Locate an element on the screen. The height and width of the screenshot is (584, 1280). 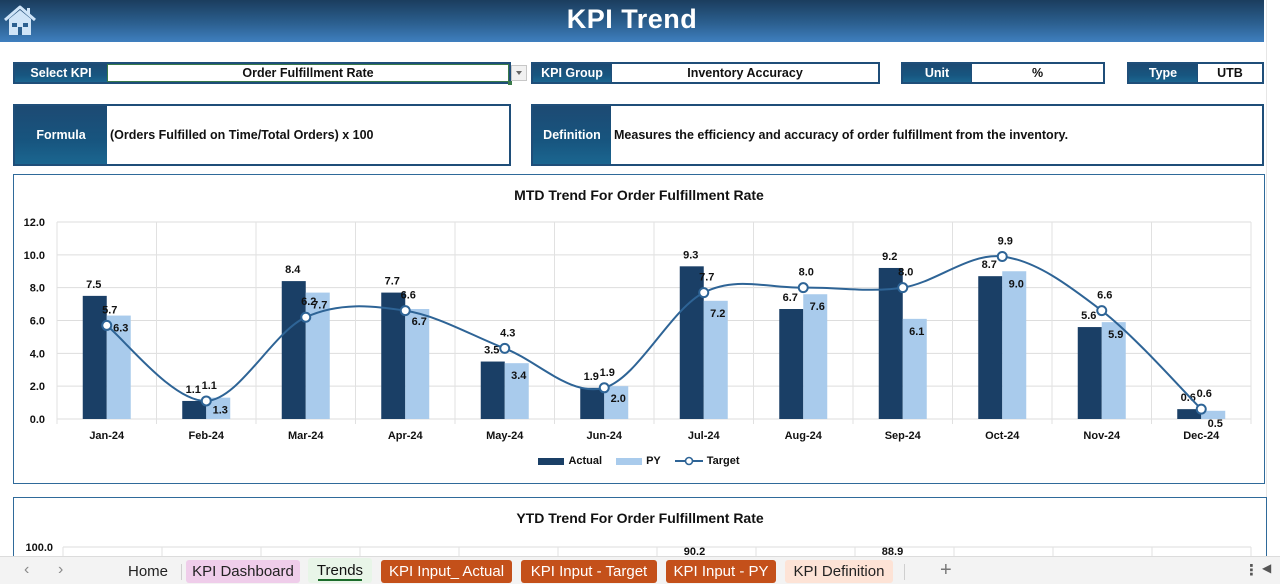
data-label-actual: 7.5 is located at coordinates (93, 285).